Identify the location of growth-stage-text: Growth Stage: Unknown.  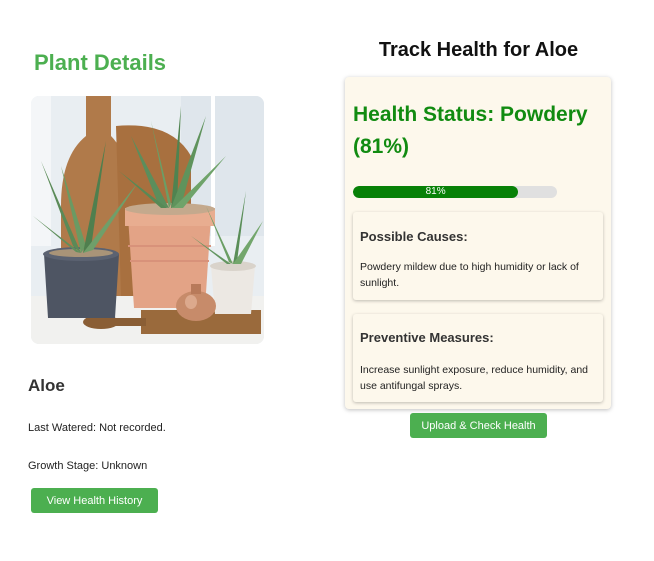
(88, 466).